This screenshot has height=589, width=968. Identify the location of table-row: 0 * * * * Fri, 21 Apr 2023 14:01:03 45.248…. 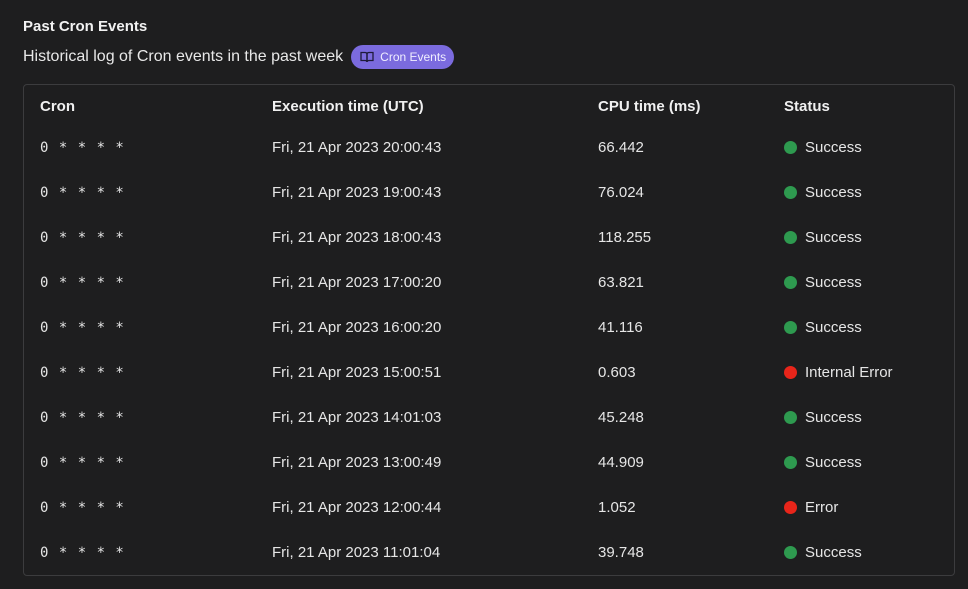
(489, 417).